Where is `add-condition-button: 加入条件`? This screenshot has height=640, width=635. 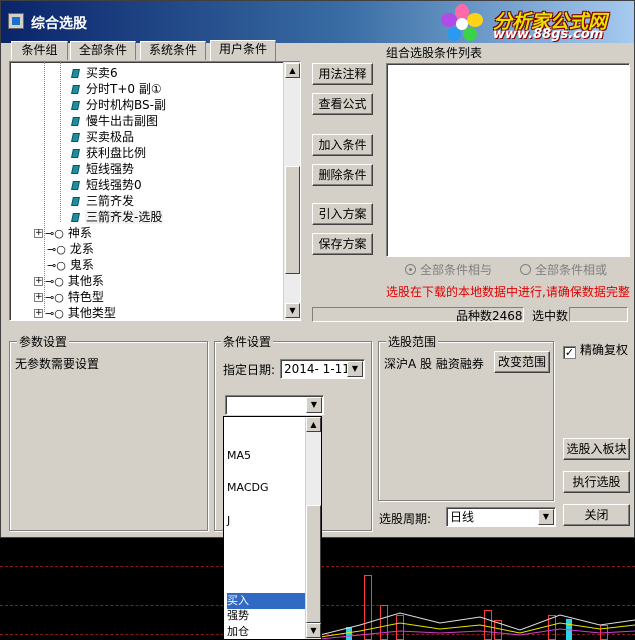 add-condition-button: 加入条件 is located at coordinates (342, 145).